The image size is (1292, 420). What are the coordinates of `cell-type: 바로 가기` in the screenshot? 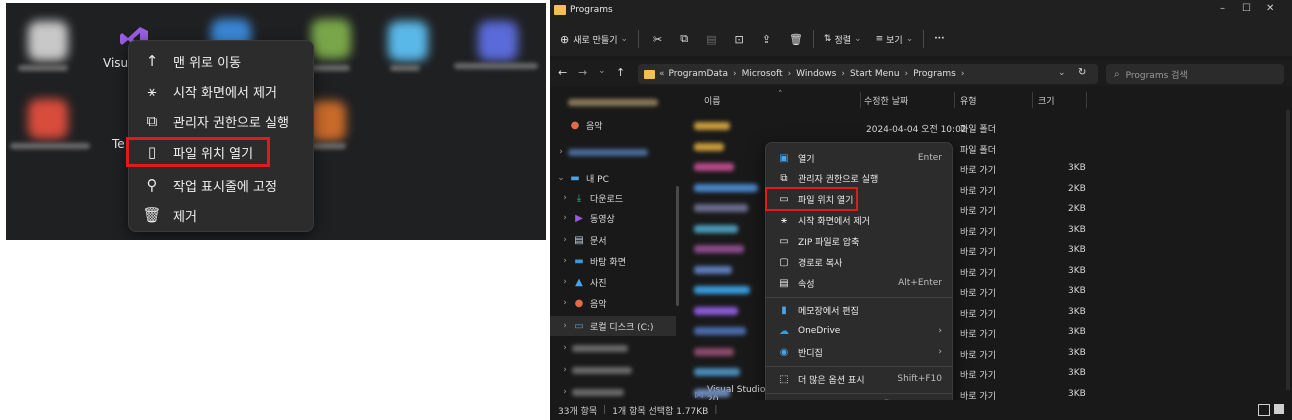 It's located at (978, 212).